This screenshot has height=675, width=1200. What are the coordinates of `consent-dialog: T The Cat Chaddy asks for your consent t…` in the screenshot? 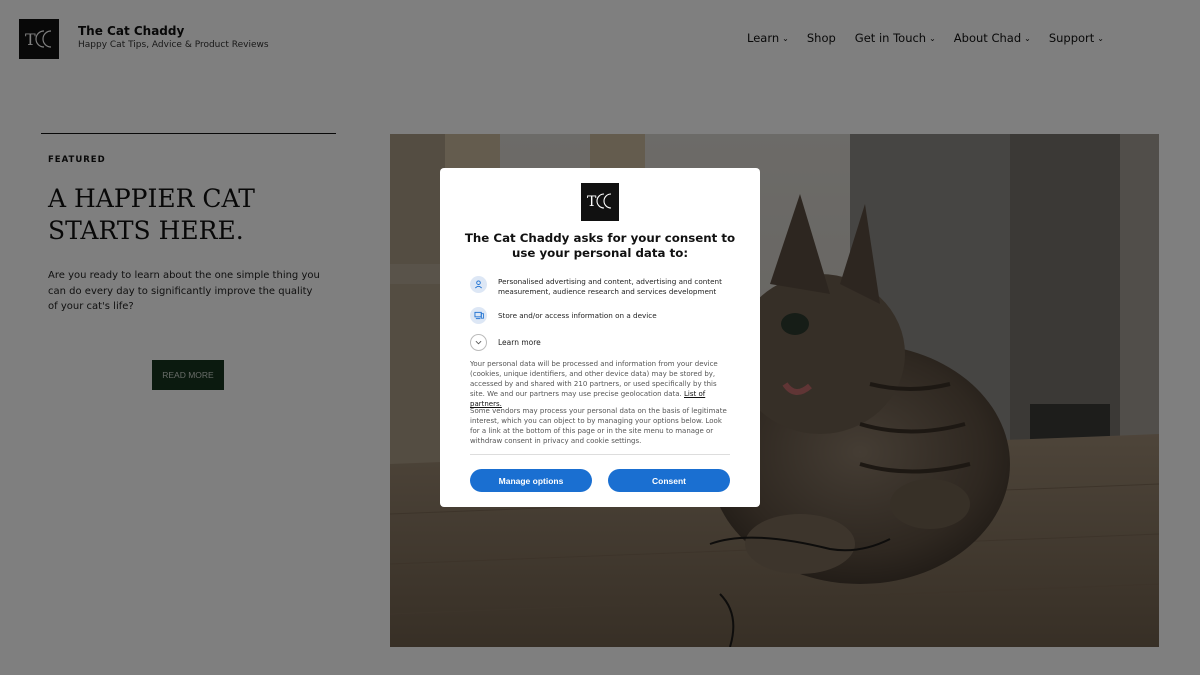 It's located at (600, 337).